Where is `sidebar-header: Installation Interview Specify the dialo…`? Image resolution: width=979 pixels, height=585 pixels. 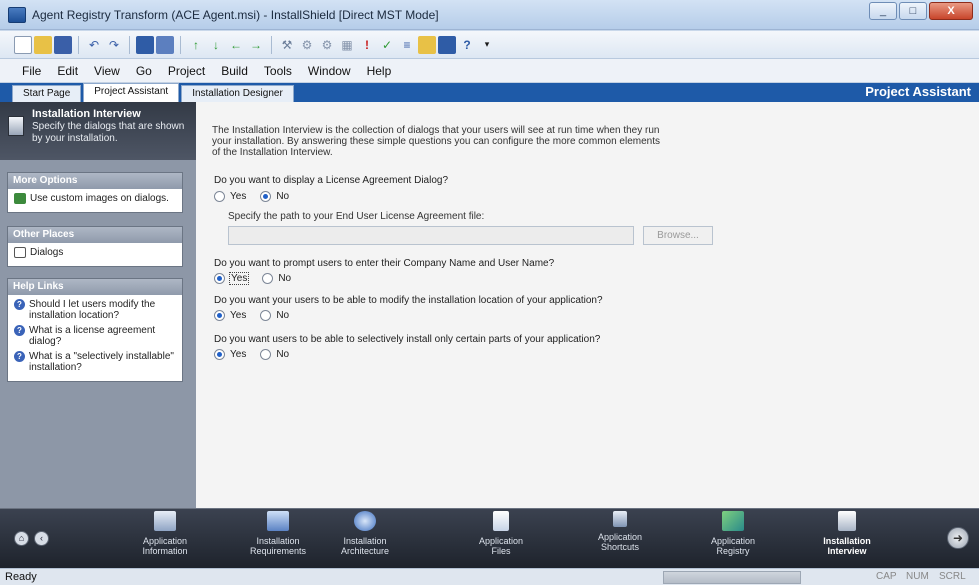
sidebar-header: Installation Interview Specify the dialo… is located at coordinates (98, 131).